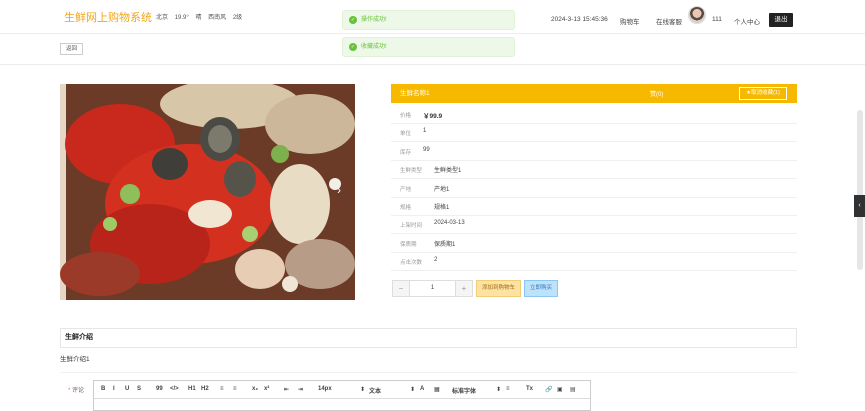  What do you see at coordinates (697, 15) in the screenshot?
I see `avatar` at bounding box center [697, 15].